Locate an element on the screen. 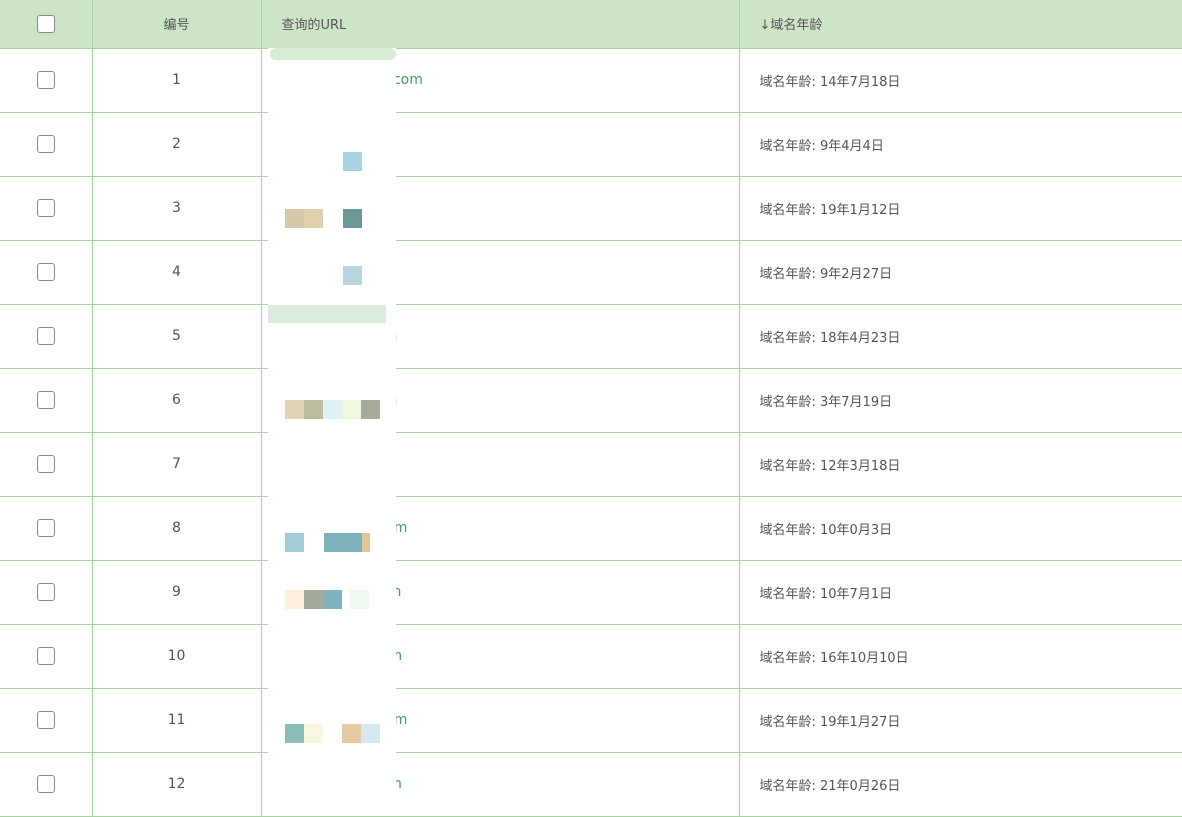 The image size is (1182, 817). row-domain-age: 域名年龄: 18年4月23日 is located at coordinates (960, 336).